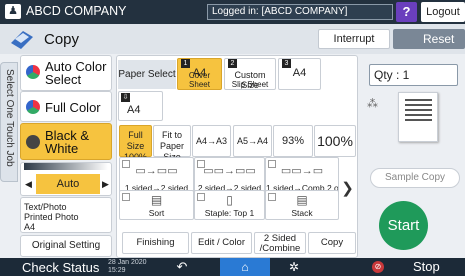 The height and width of the screenshot is (276, 465). I want to click on help-button: ?, so click(406, 12).